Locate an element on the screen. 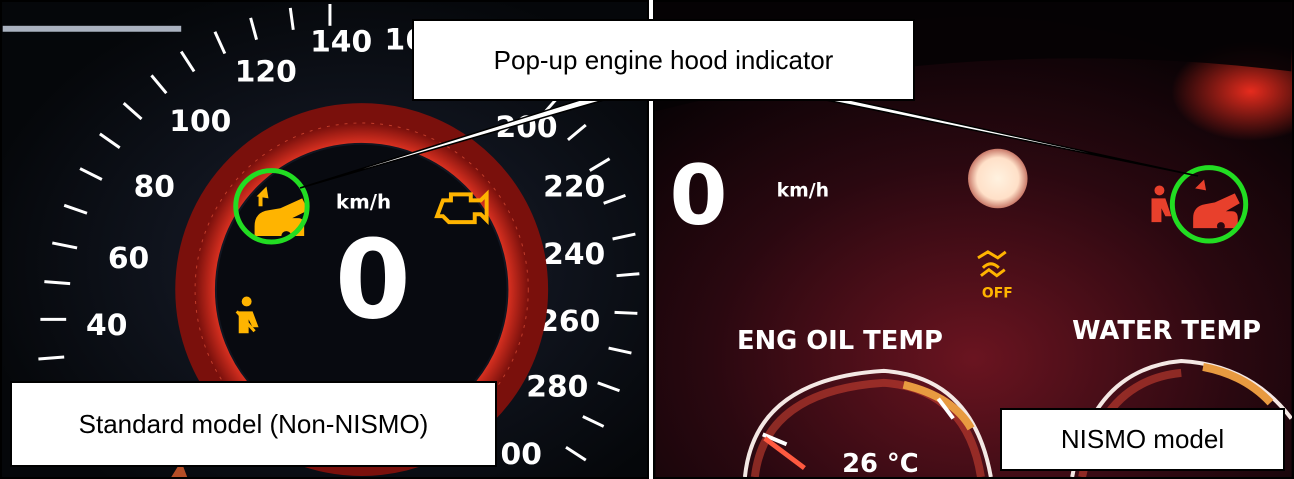 The height and width of the screenshot is (479, 1294). vdc-off-text: OFF is located at coordinates (997, 294).